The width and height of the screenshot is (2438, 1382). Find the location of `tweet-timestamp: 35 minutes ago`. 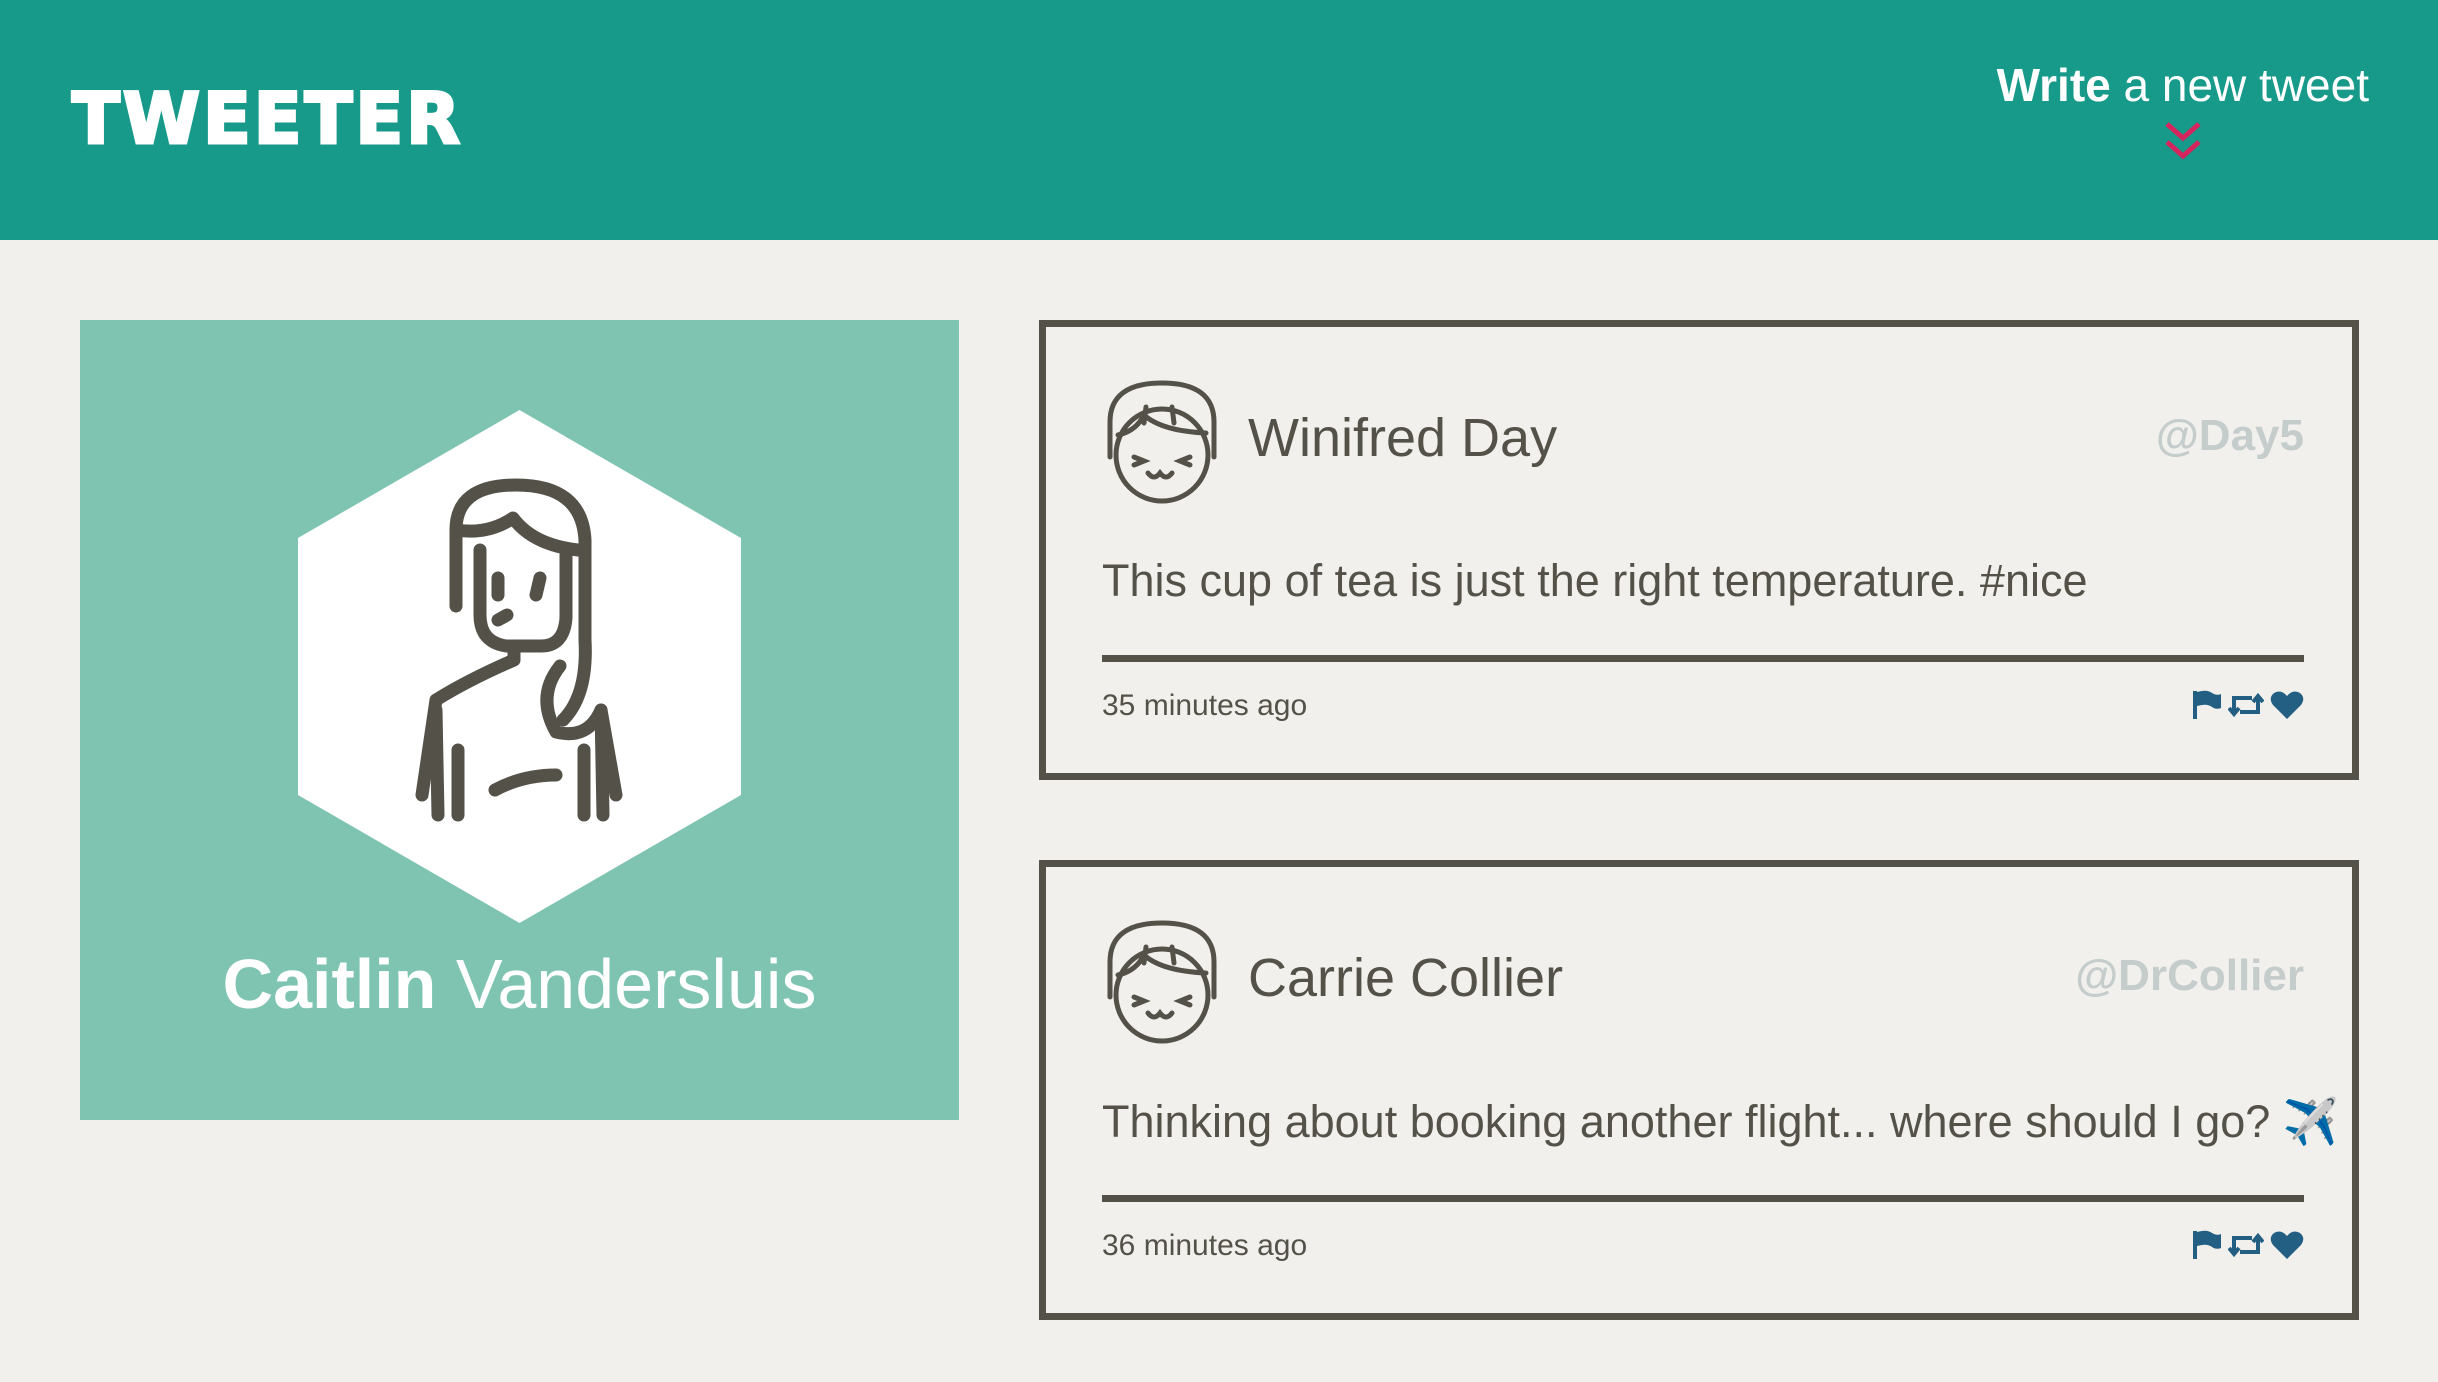

tweet-timestamp: 35 minutes ago is located at coordinates (1205, 705).